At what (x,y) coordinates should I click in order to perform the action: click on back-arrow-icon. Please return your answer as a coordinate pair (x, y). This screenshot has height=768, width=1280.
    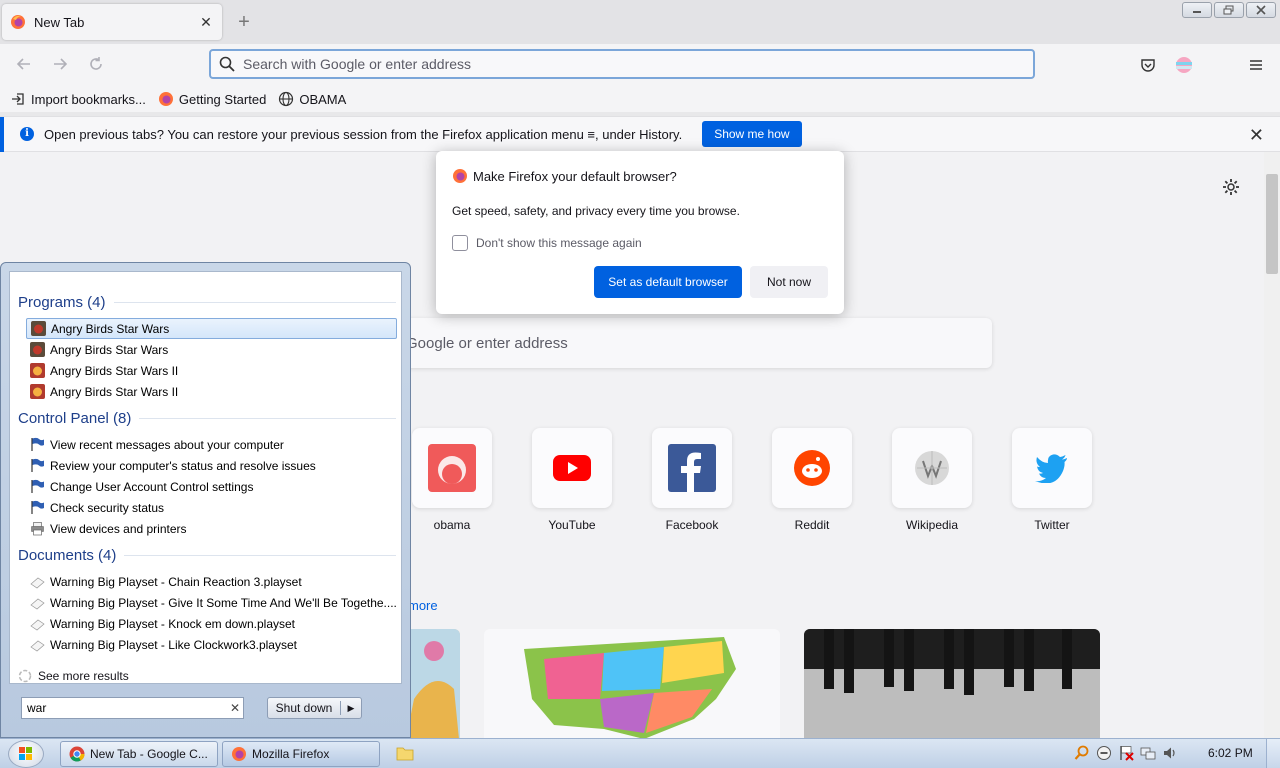
    Looking at the image, I should click on (23, 64).